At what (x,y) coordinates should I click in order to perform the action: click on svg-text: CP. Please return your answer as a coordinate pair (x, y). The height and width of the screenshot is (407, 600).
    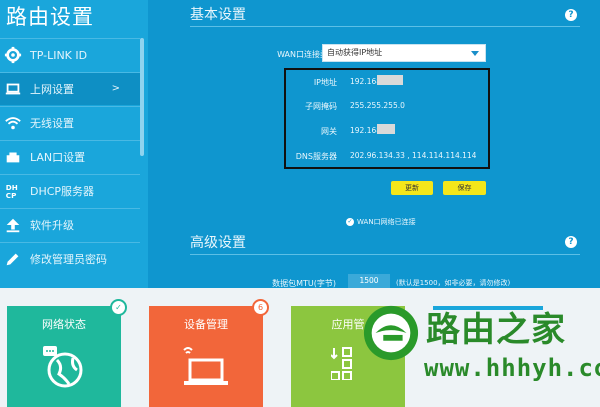
    Looking at the image, I should click on (11, 195).